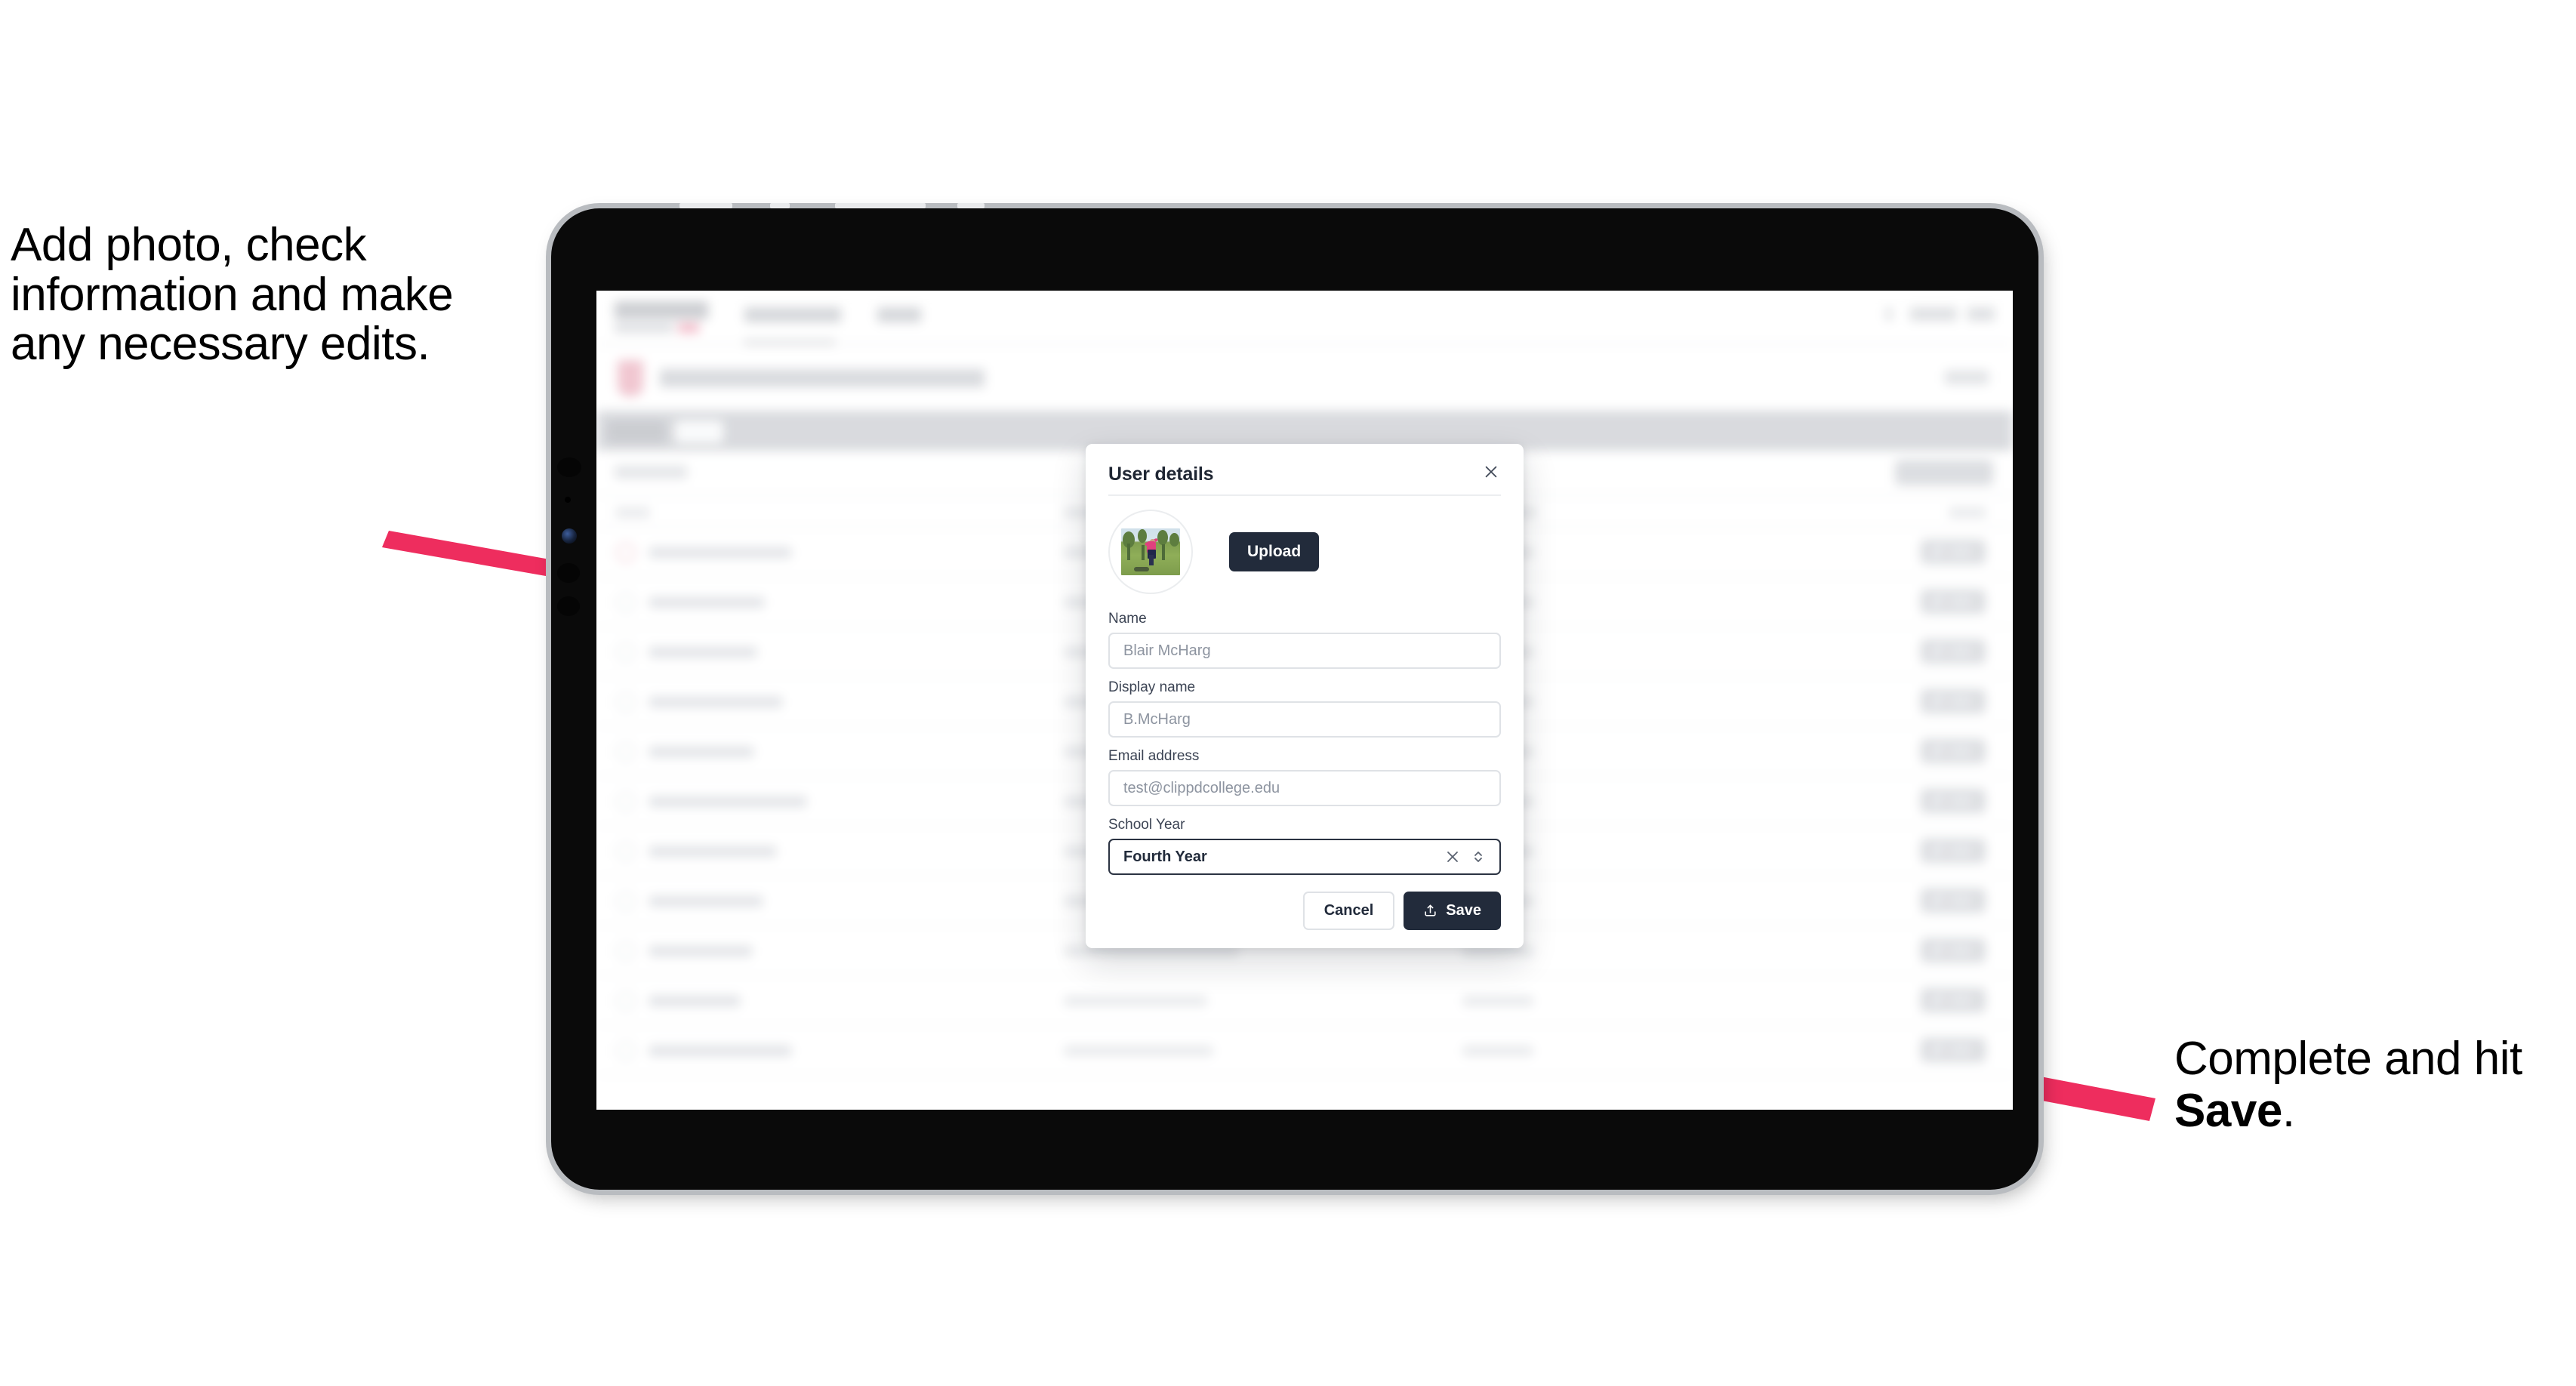 Image resolution: width=2576 pixels, height=1386 pixels. What do you see at coordinates (1478, 857) in the screenshot?
I see `chevron-up-down-icon` at bounding box center [1478, 857].